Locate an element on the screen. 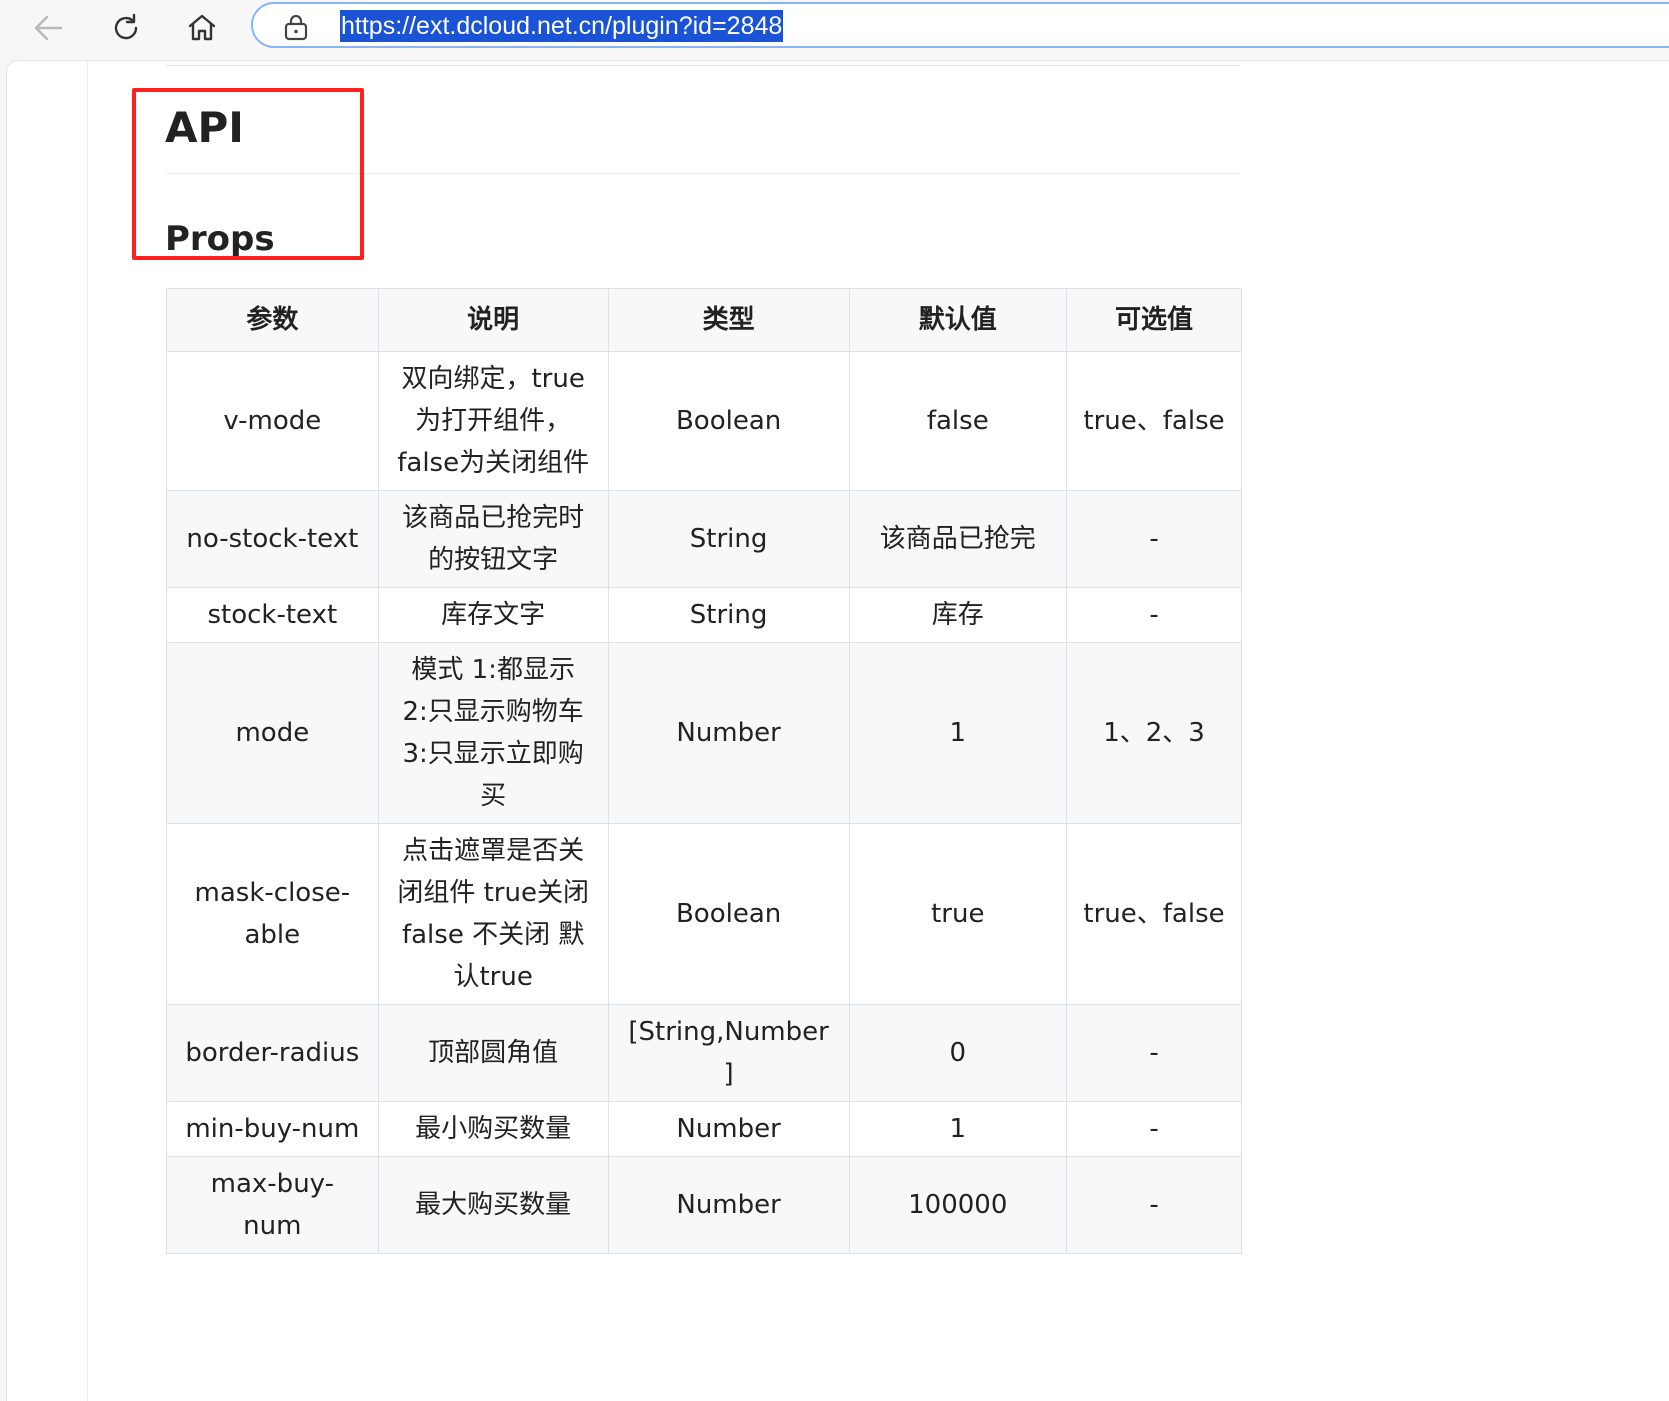 This screenshot has height=1401, width=1669. cell-param: border-radius is located at coordinates (272, 1053).